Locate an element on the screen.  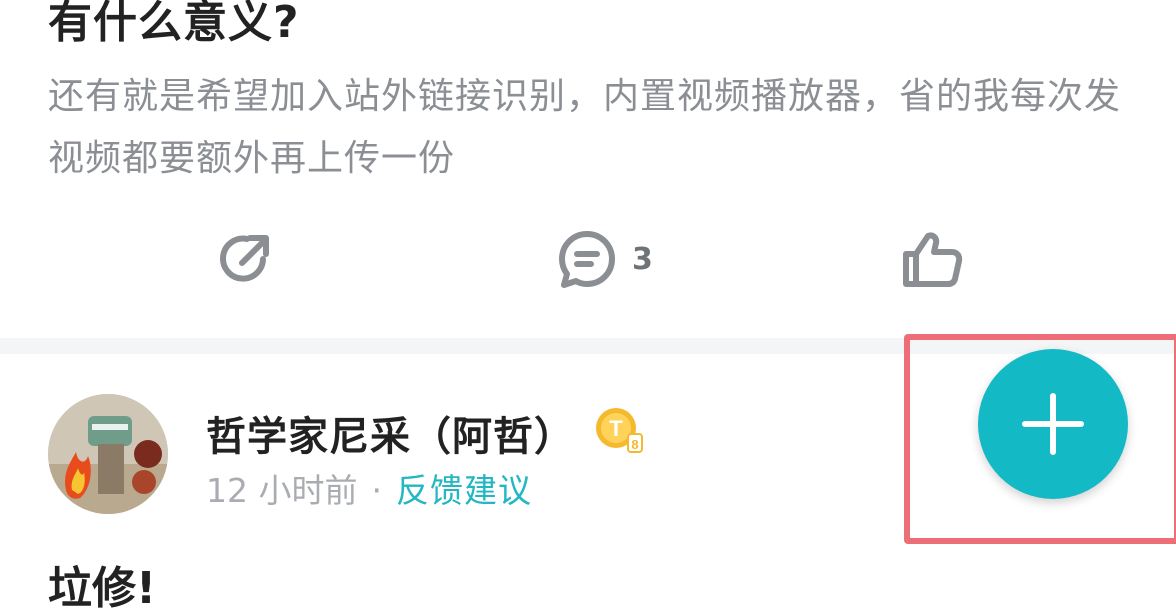
badge-level: 8 is located at coordinates (634, 444).